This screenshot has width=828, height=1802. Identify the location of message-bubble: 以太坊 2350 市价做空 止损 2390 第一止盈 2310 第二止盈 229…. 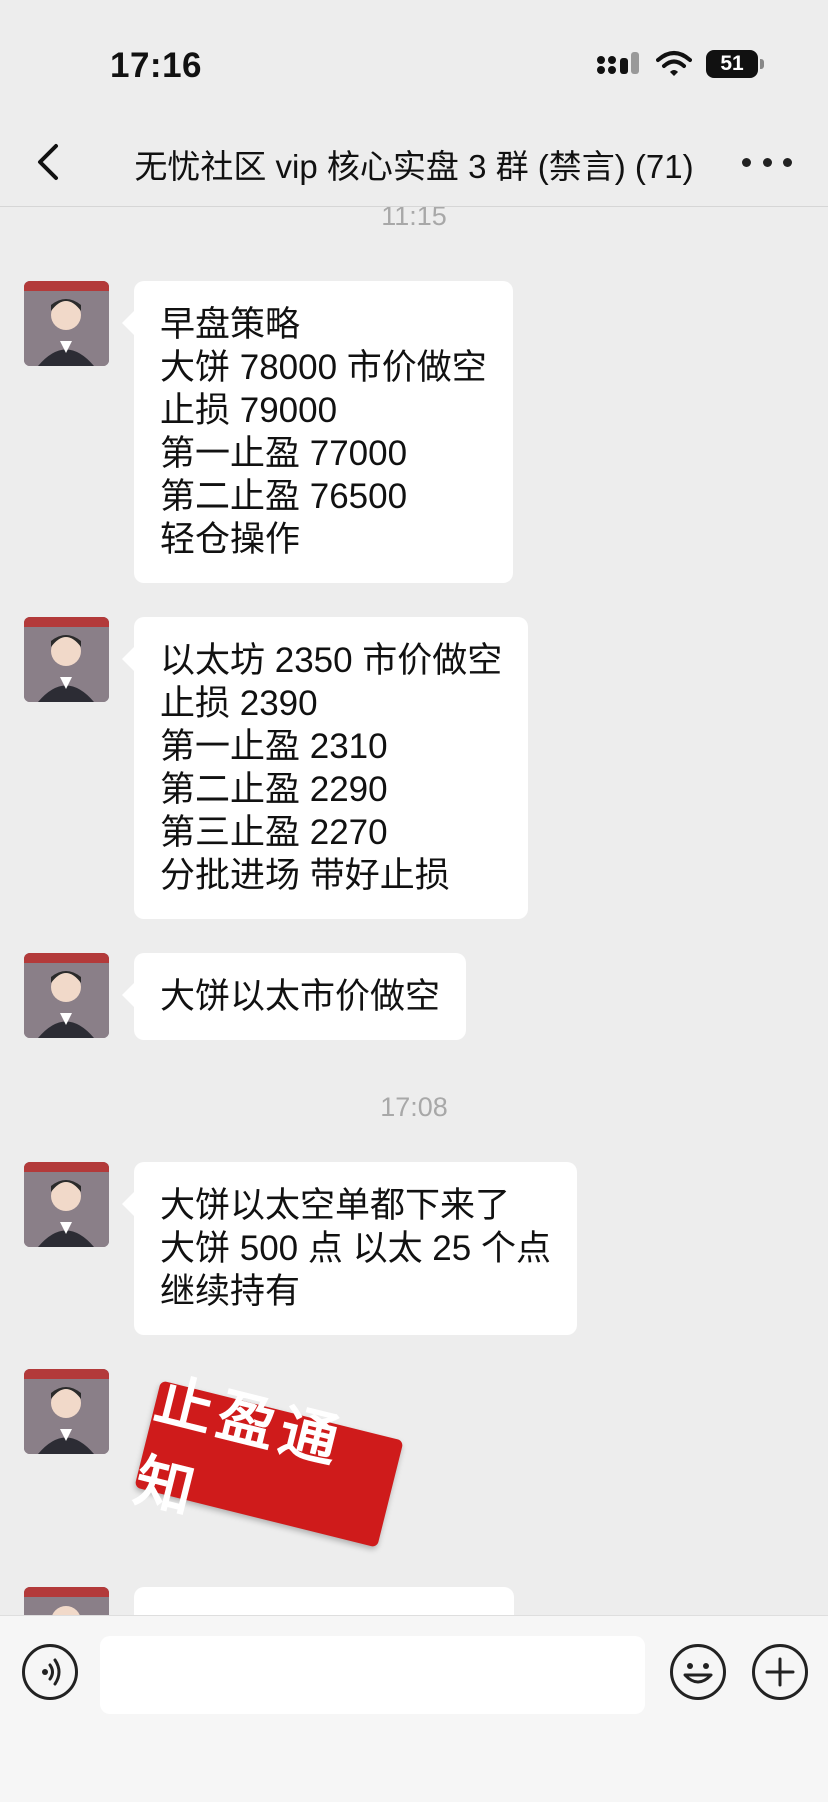
(325, 768).